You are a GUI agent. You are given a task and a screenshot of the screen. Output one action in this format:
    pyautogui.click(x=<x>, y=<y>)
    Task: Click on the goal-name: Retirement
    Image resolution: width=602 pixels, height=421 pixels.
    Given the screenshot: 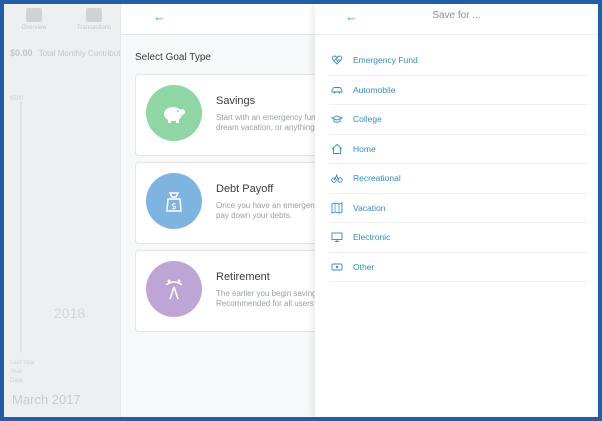 What is the action you would take?
    pyautogui.click(x=243, y=277)
    